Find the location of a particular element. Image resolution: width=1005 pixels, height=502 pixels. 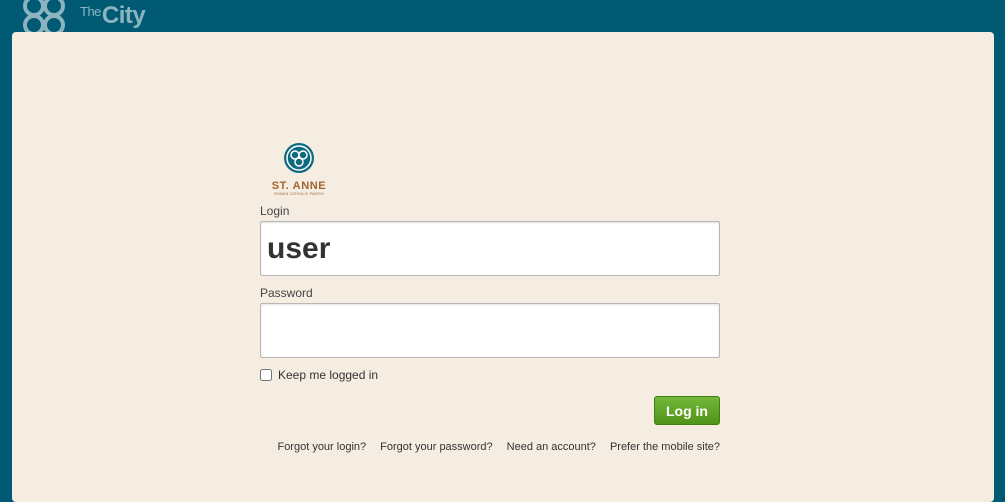

brand-name: TheCity is located at coordinates (113, 16).